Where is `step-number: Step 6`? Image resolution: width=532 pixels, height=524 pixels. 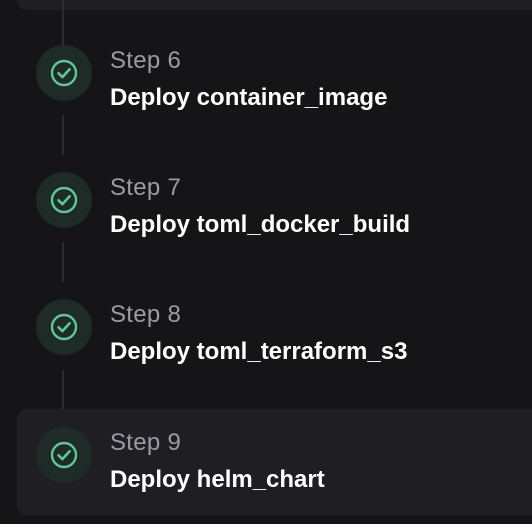 step-number: Step 6 is located at coordinates (146, 60).